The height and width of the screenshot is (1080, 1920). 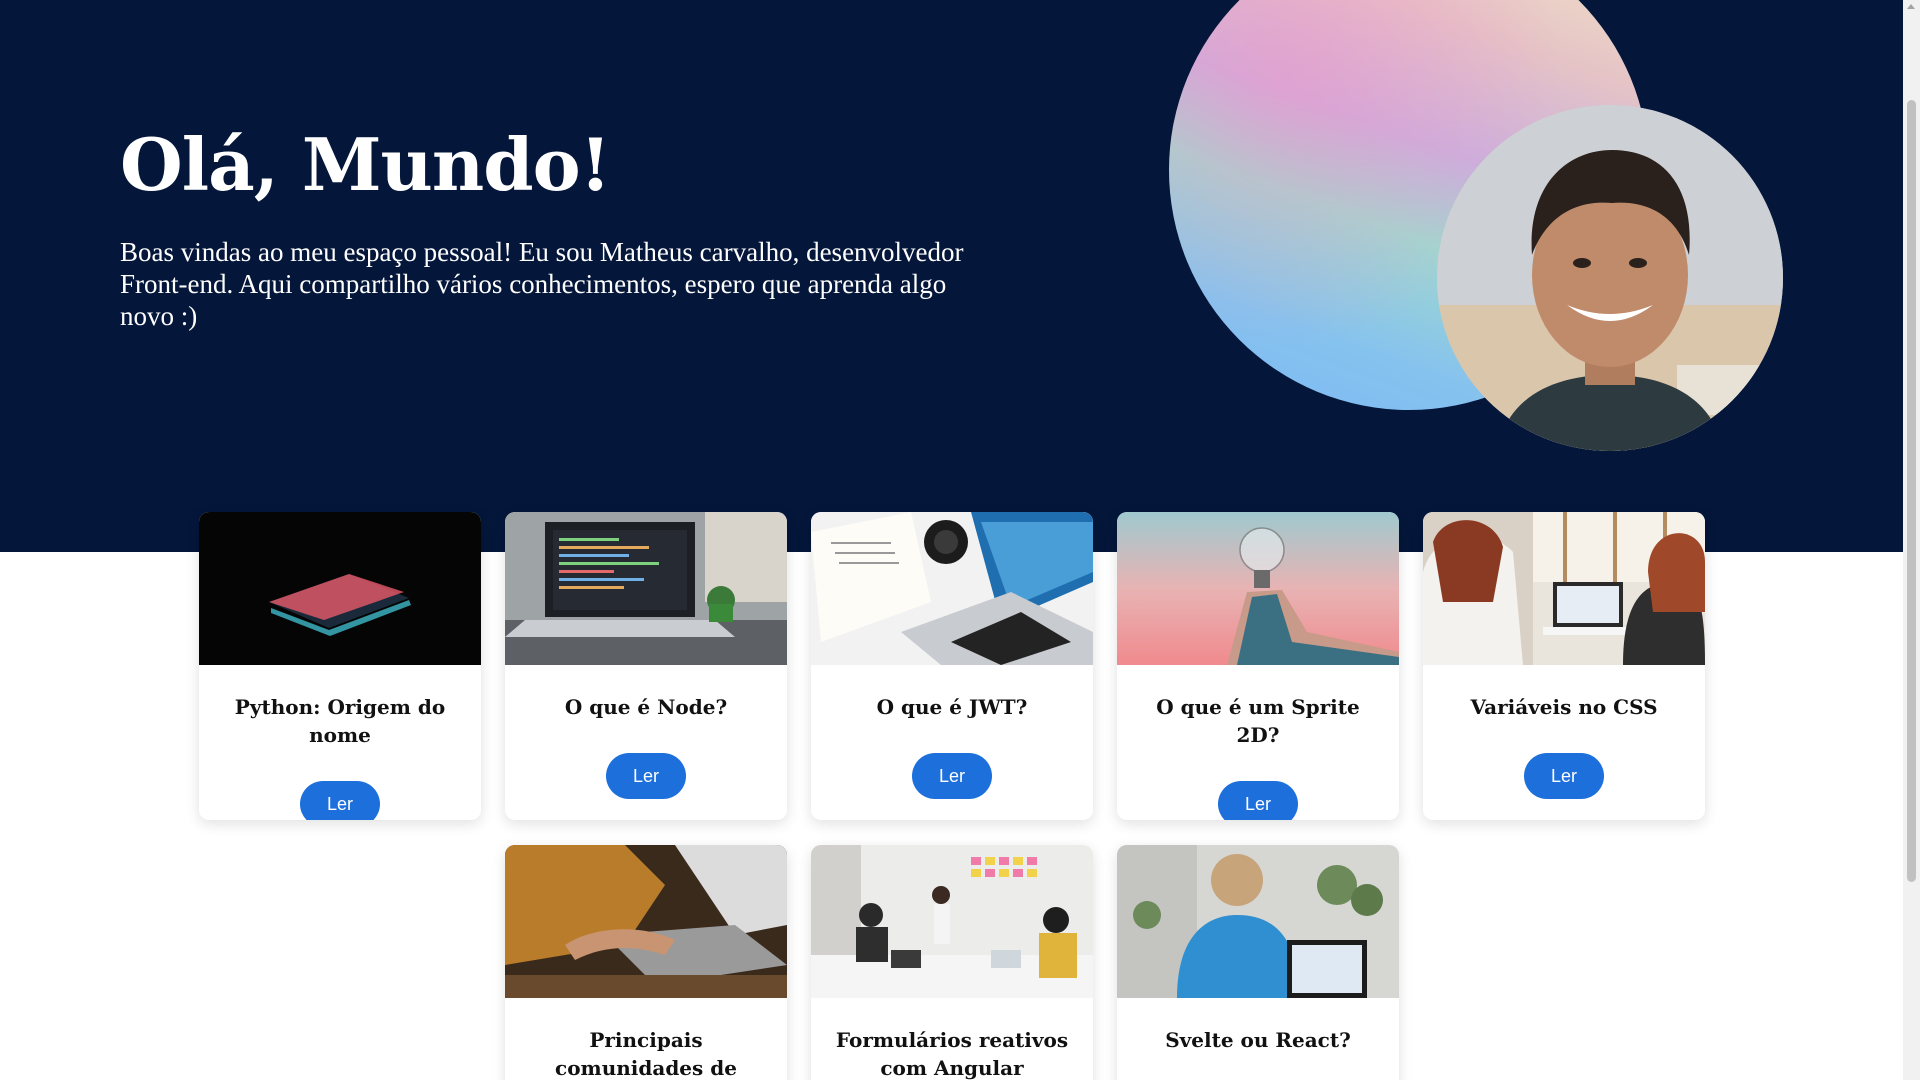 What do you see at coordinates (646, 588) in the screenshot?
I see `laptop-code-image` at bounding box center [646, 588].